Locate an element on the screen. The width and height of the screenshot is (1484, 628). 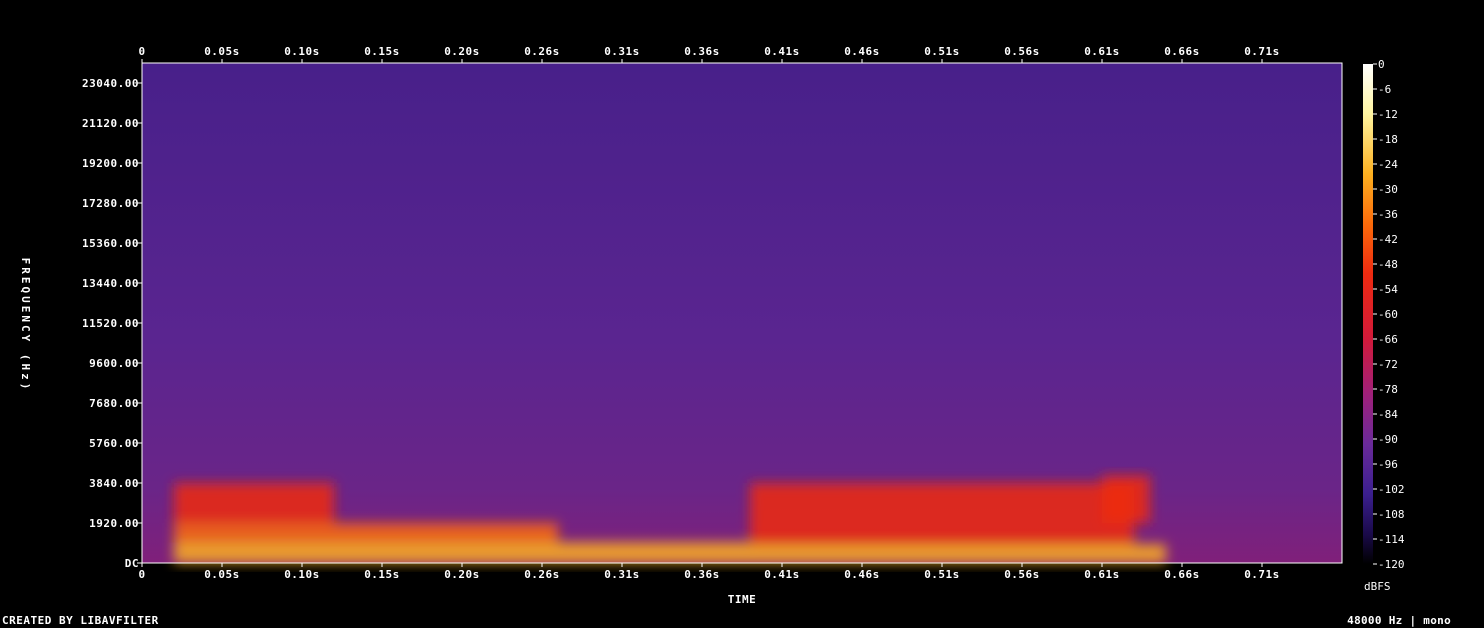
y-tick-label: 21120.00 is located at coordinates (110, 123).